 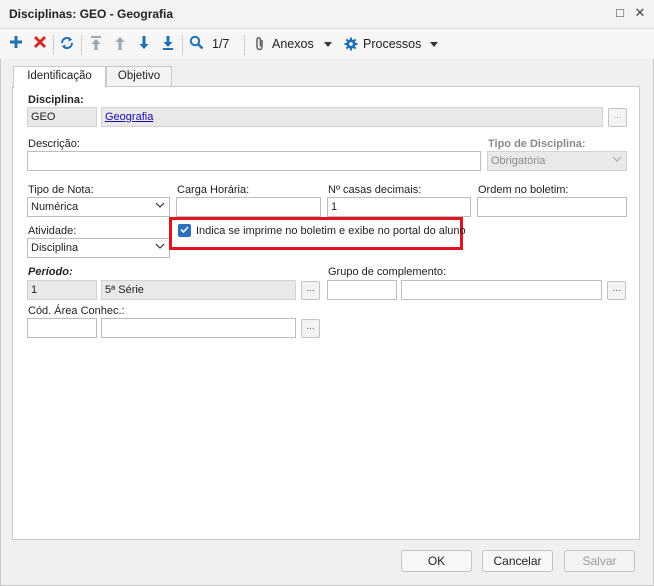 What do you see at coordinates (62, 290) in the screenshot?
I see `periodo-code-field: 1` at bounding box center [62, 290].